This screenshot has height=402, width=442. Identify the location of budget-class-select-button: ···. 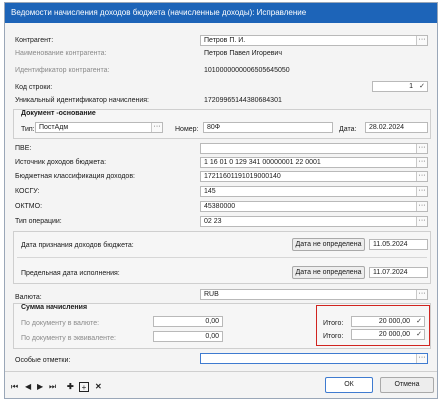
(421, 176).